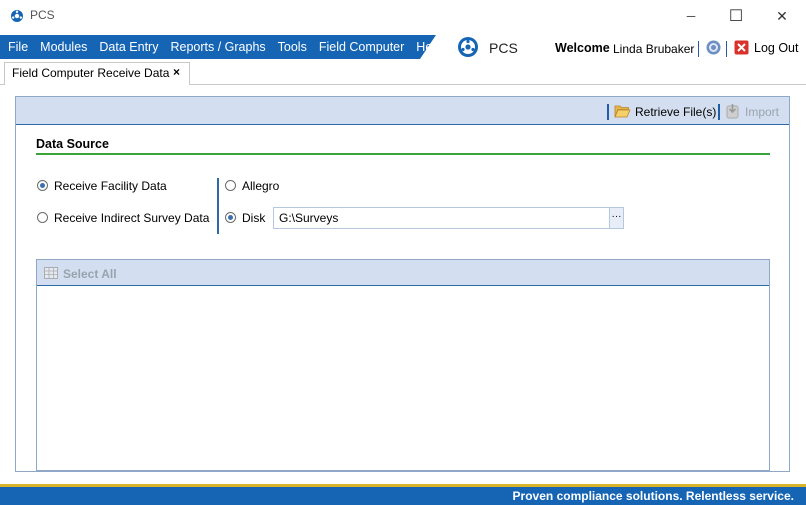  What do you see at coordinates (403, 154) in the screenshot?
I see `section-divider` at bounding box center [403, 154].